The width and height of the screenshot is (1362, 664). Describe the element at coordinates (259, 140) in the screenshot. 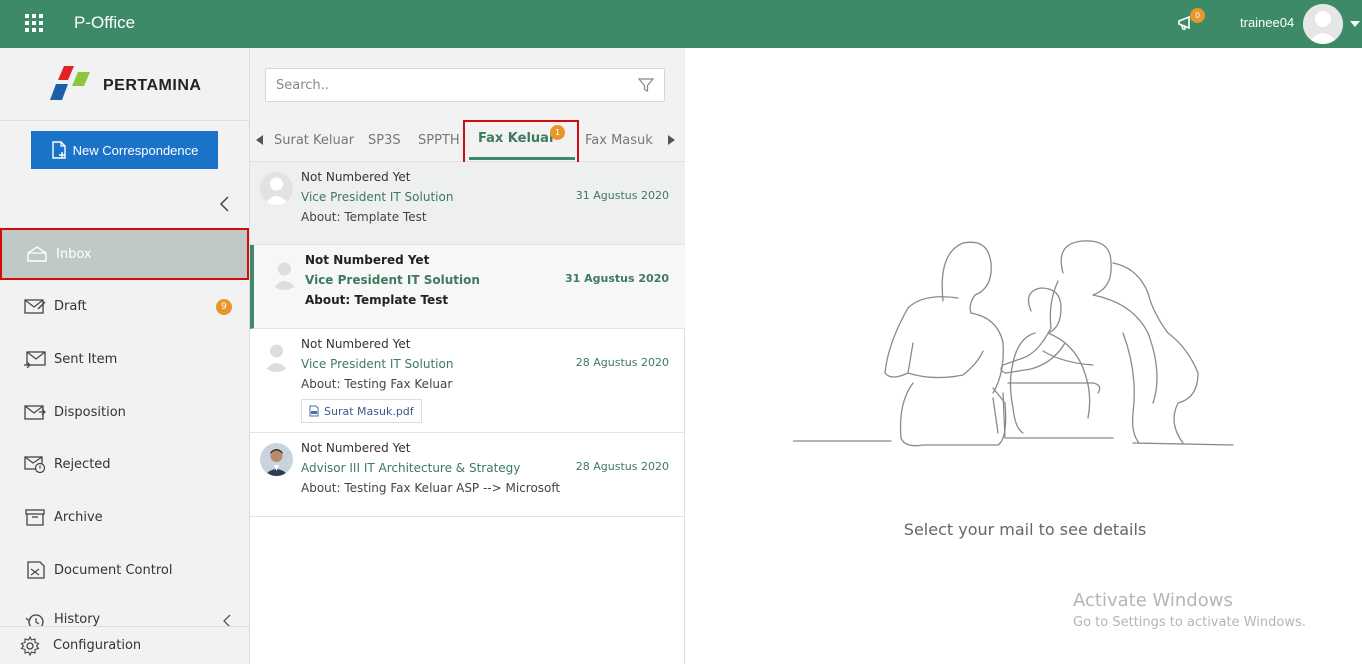

I see `tab-scroll-left-icon` at that location.